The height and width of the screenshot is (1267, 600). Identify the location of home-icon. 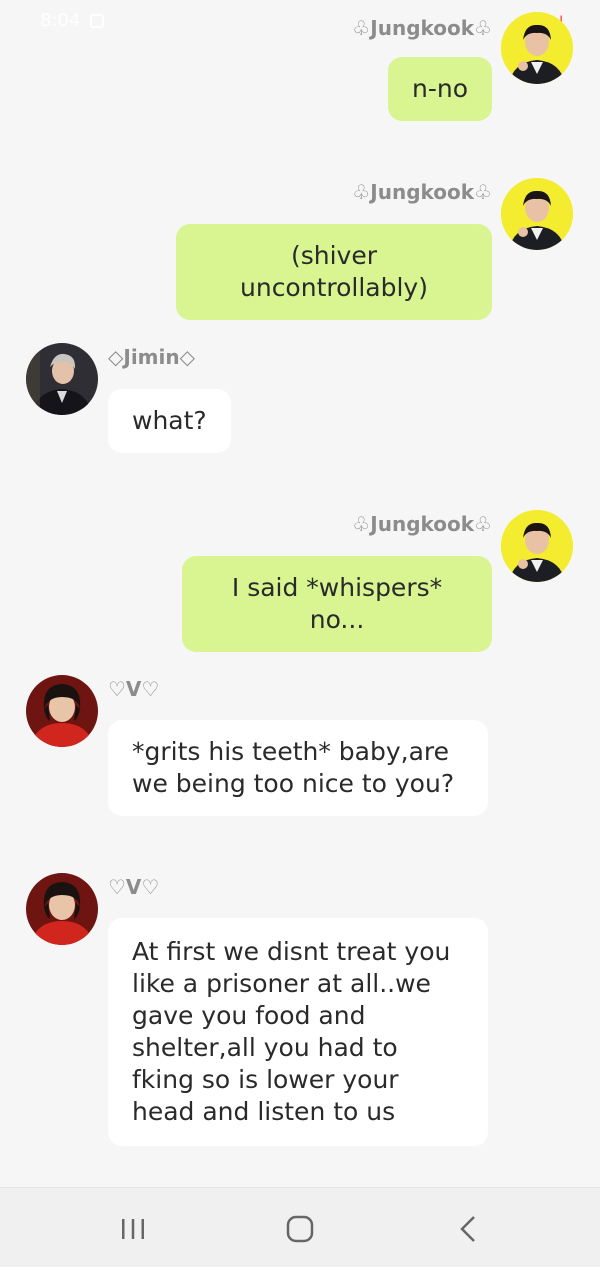
(300, 1229).